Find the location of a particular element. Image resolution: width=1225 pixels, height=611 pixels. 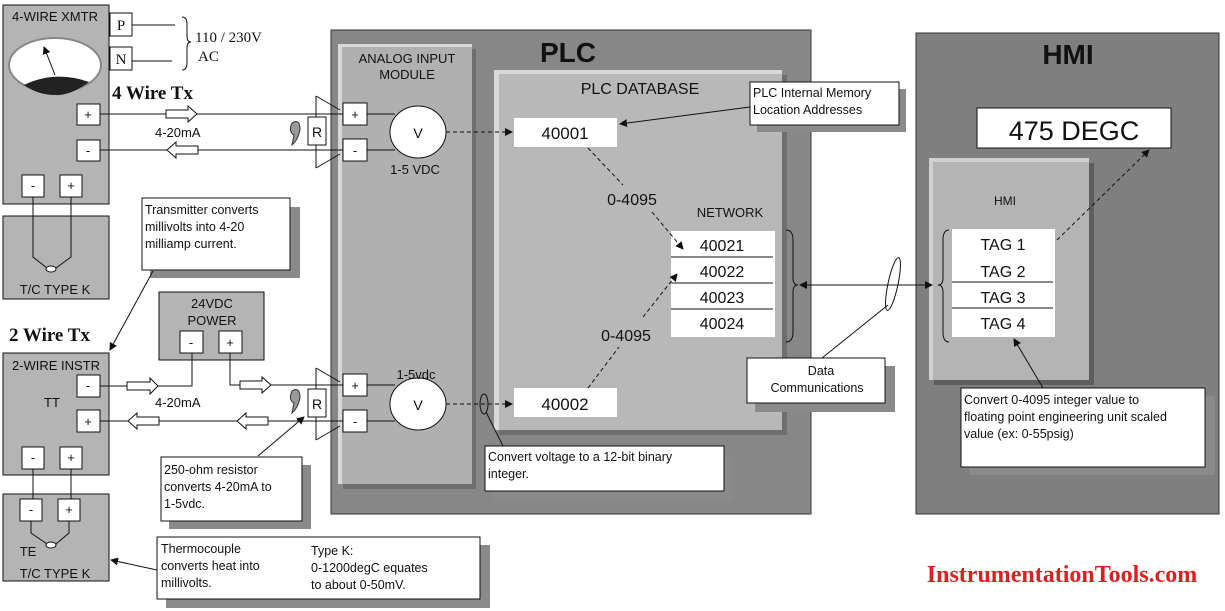

network-register: 40023 is located at coordinates (722, 298).